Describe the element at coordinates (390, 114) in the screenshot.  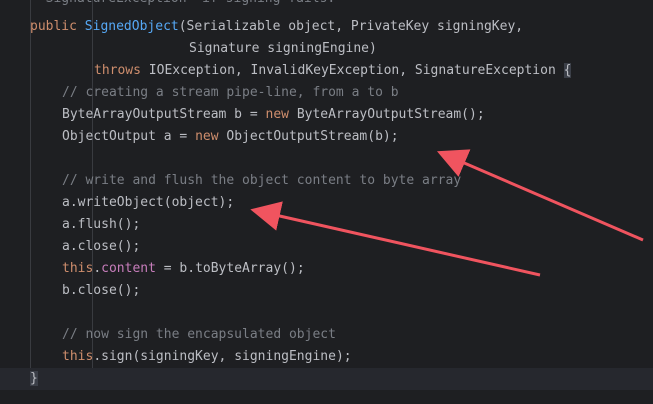
I see `statement: ByteArrayOutputStream();` at that location.